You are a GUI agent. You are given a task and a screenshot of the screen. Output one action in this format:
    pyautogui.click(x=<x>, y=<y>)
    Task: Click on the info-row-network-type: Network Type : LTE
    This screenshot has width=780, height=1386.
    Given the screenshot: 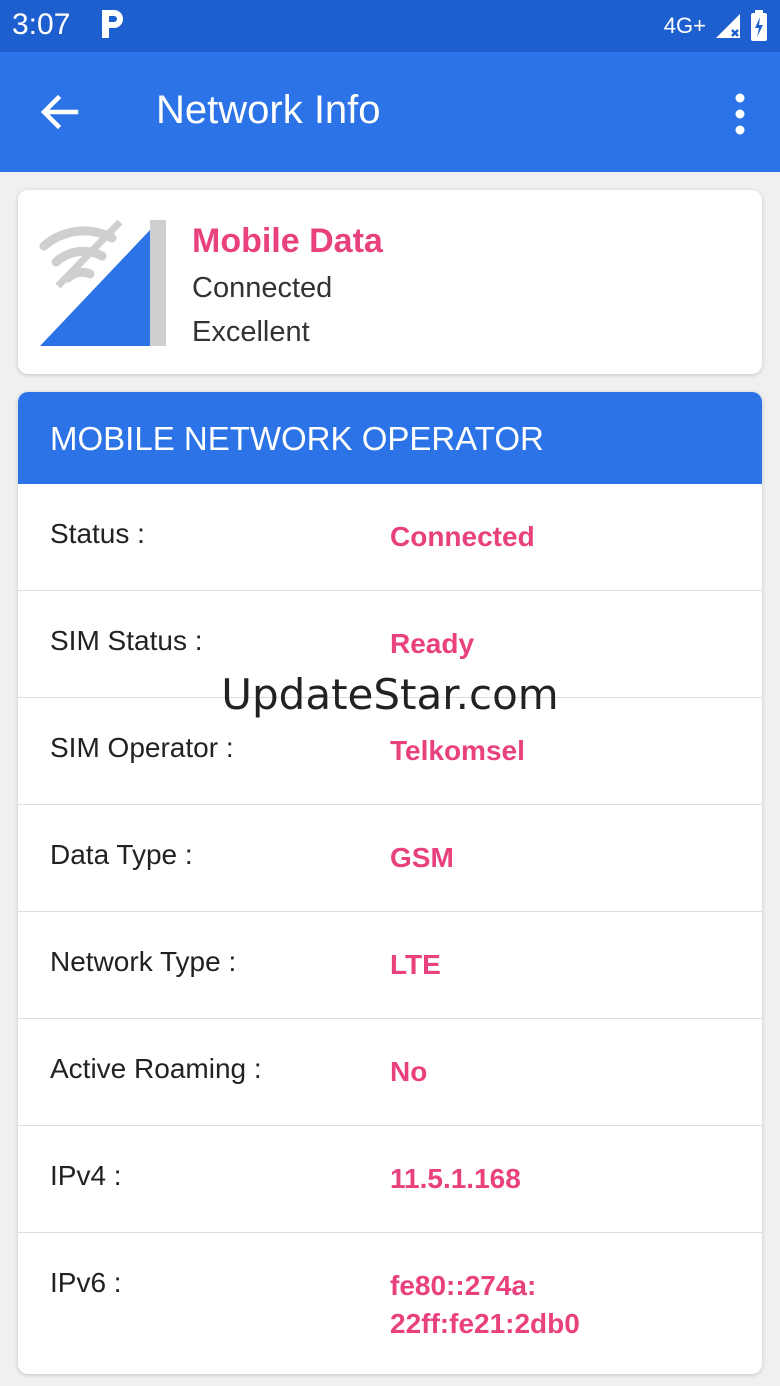 What is the action you would take?
    pyautogui.click(x=390, y=965)
    